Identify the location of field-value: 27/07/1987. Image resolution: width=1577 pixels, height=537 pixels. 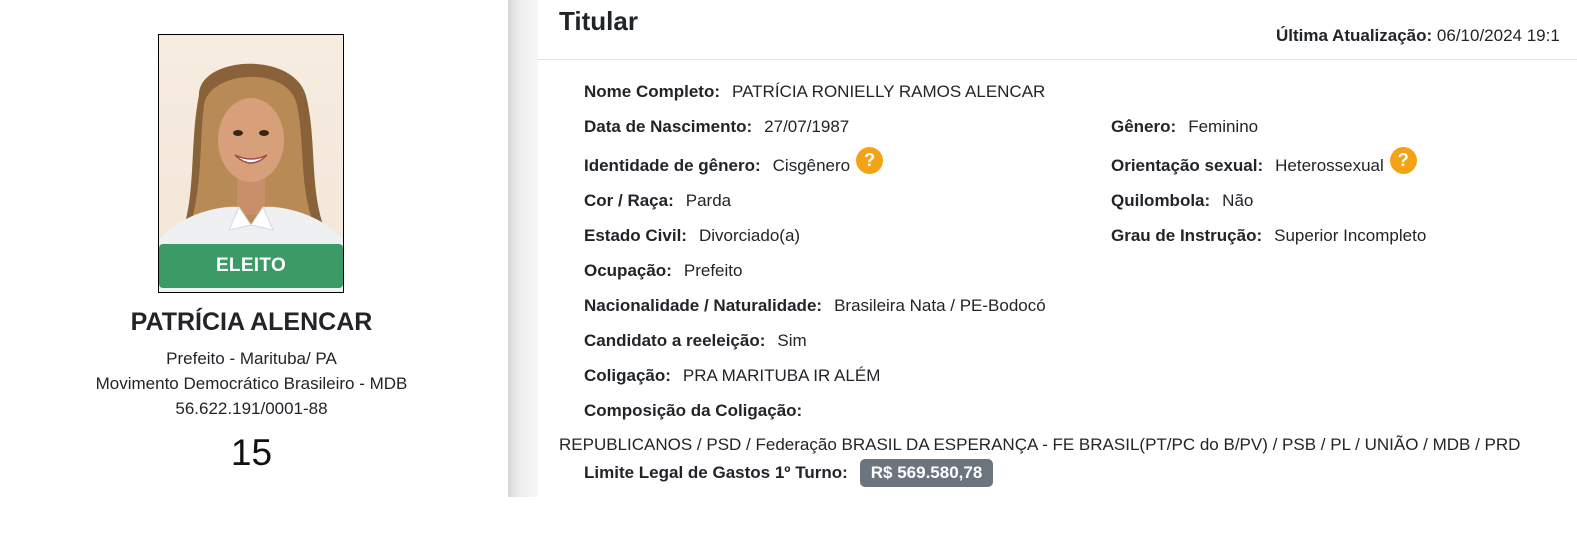
(807, 126).